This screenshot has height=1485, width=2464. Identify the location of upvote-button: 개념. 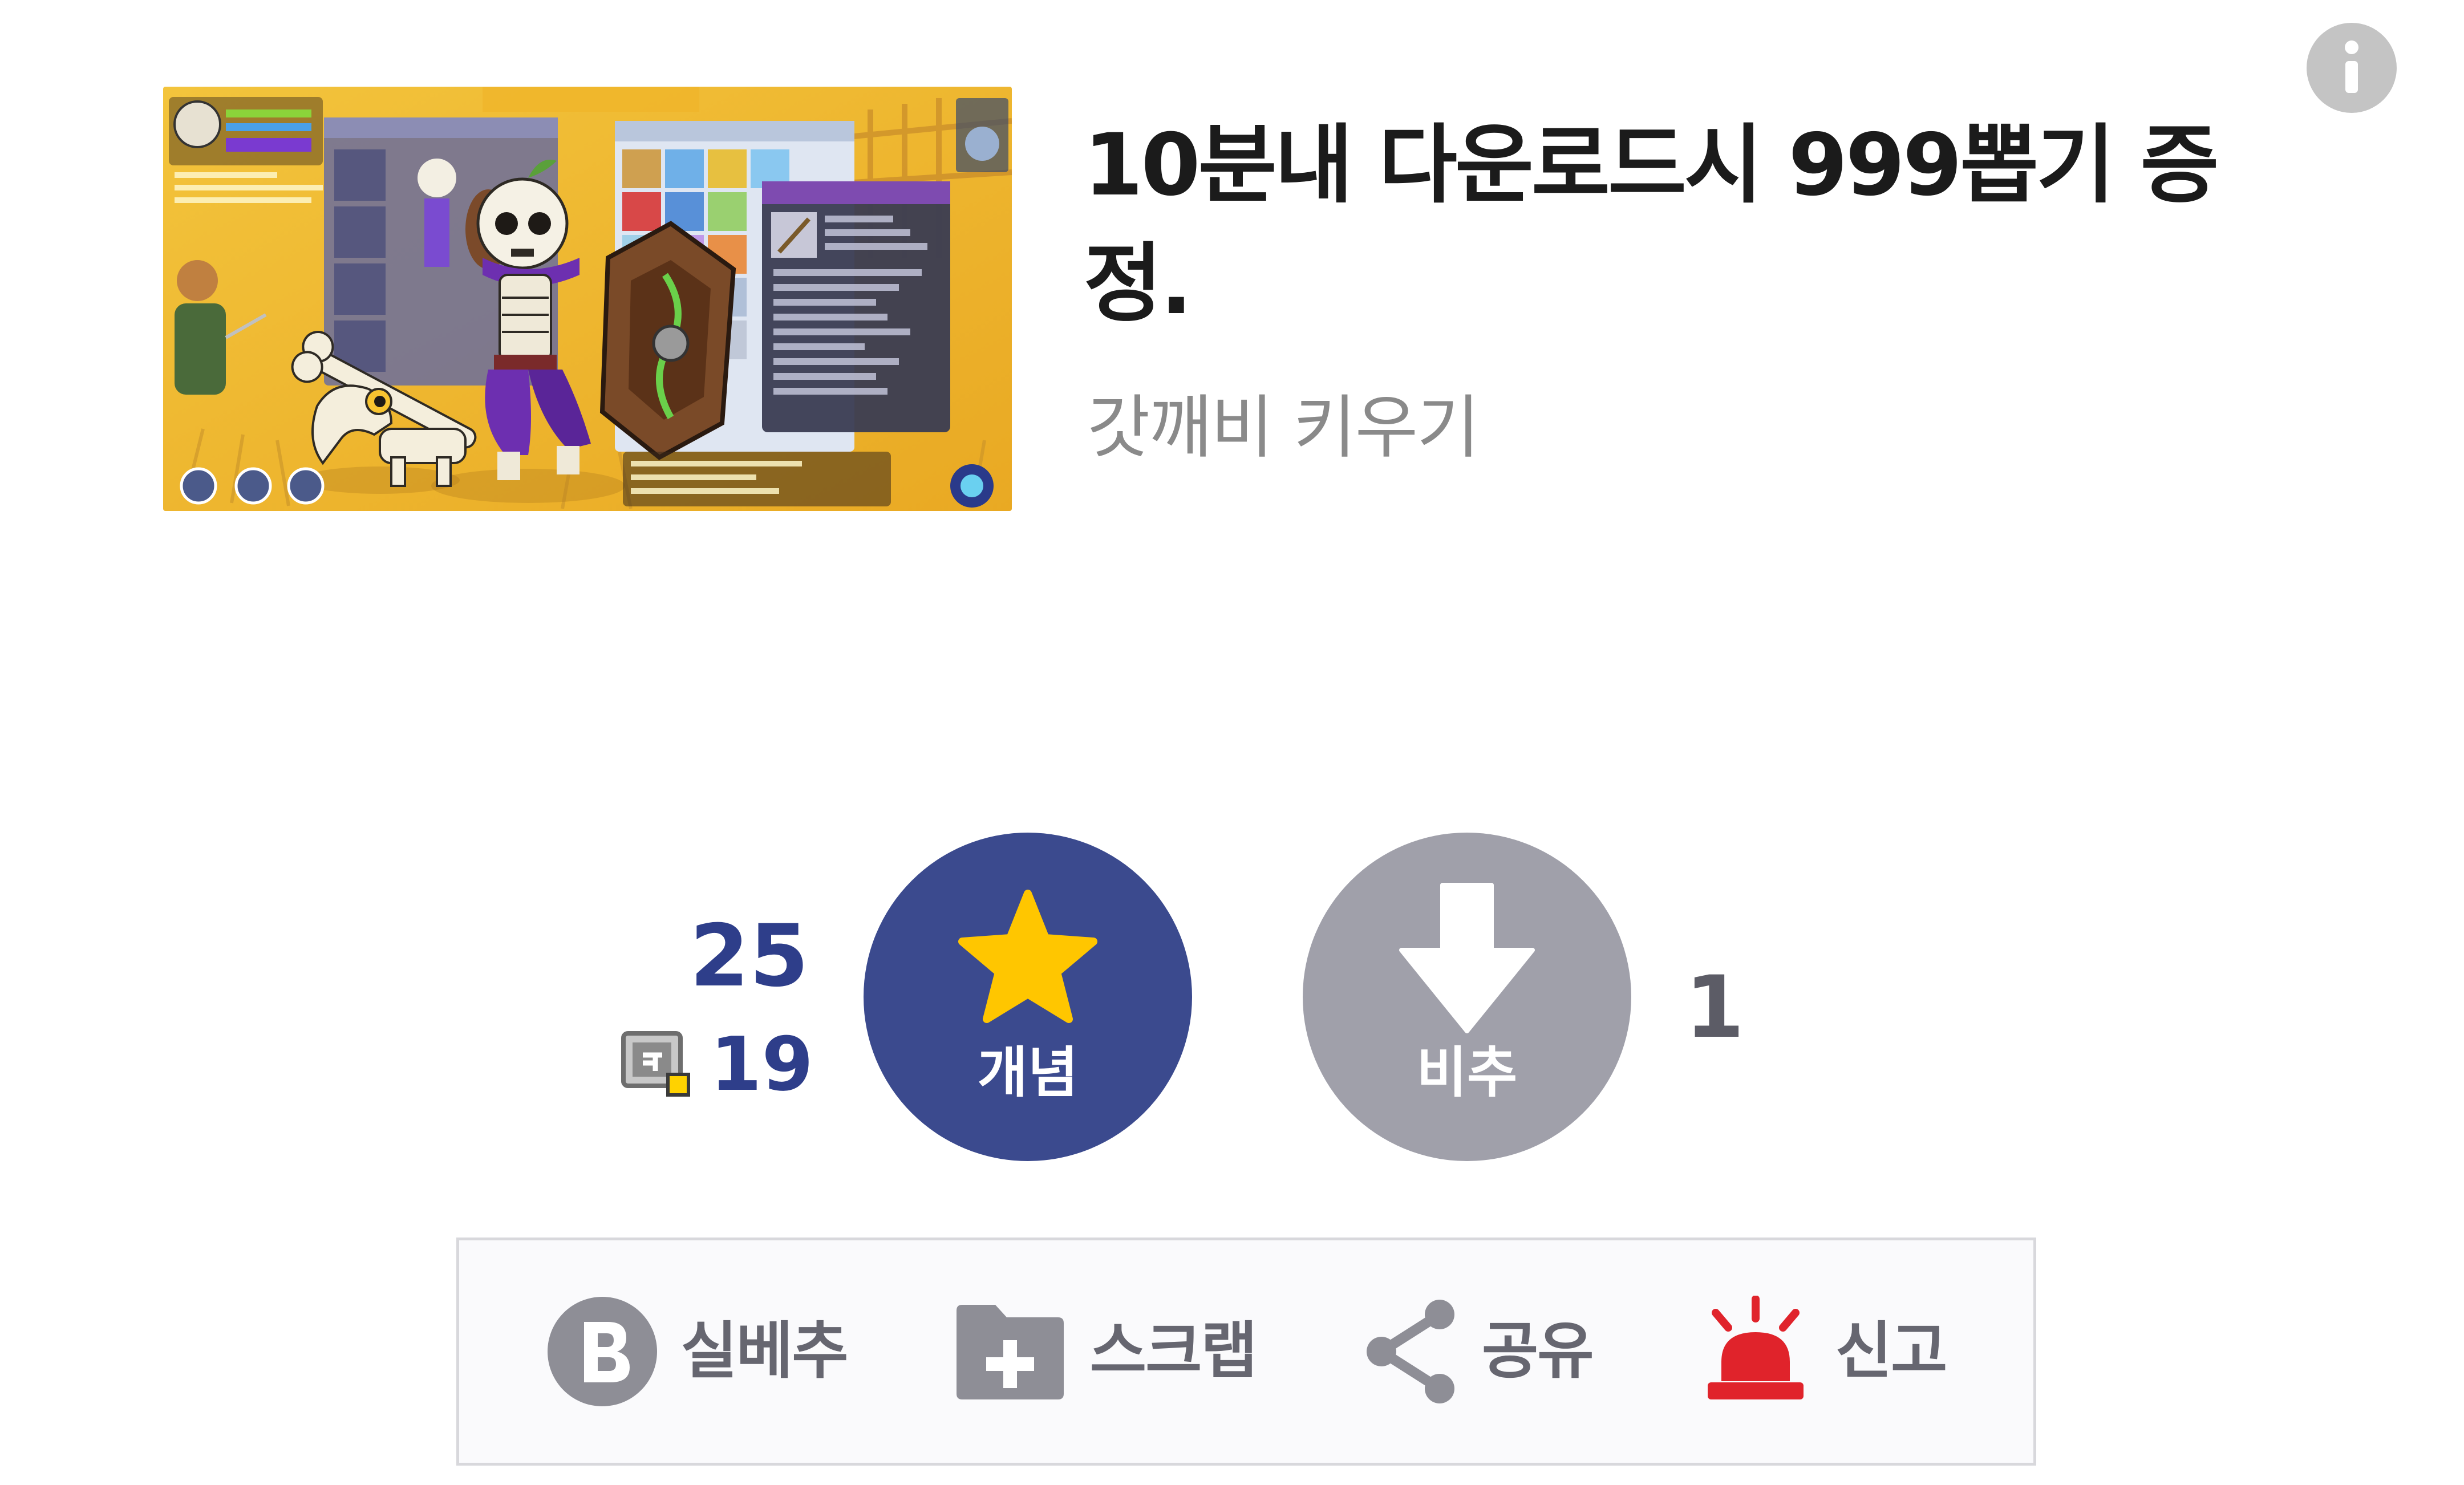
(1028, 997).